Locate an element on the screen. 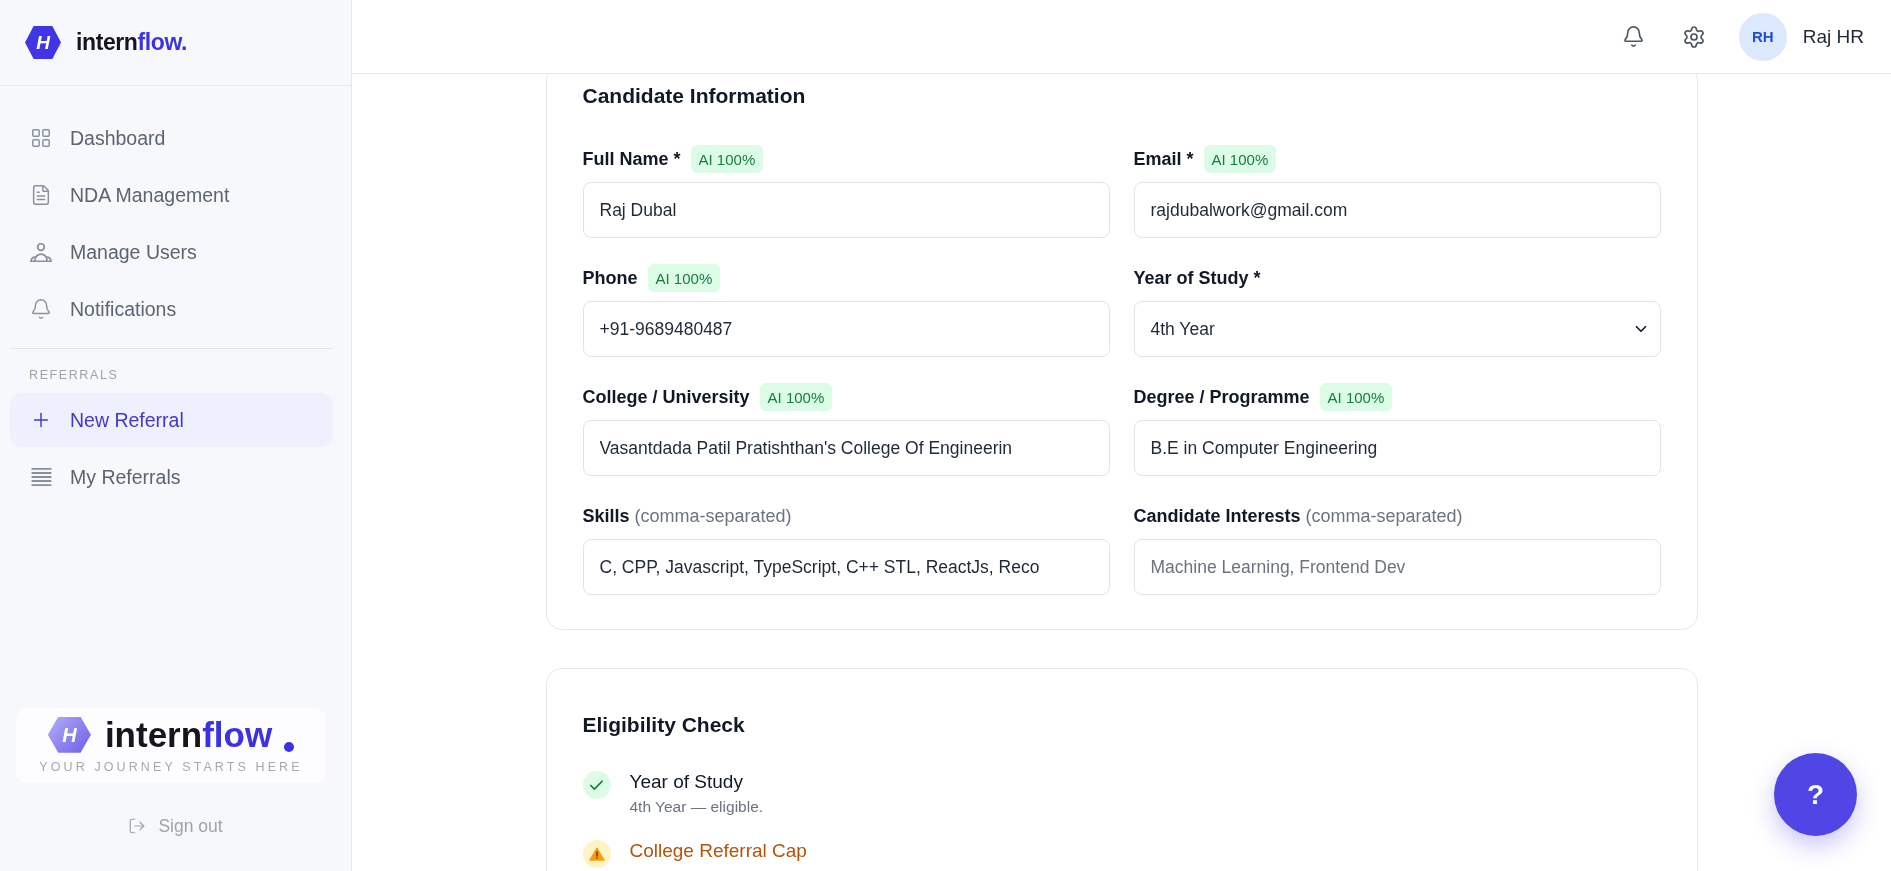  section-title: Candidate Information is located at coordinates (694, 96).